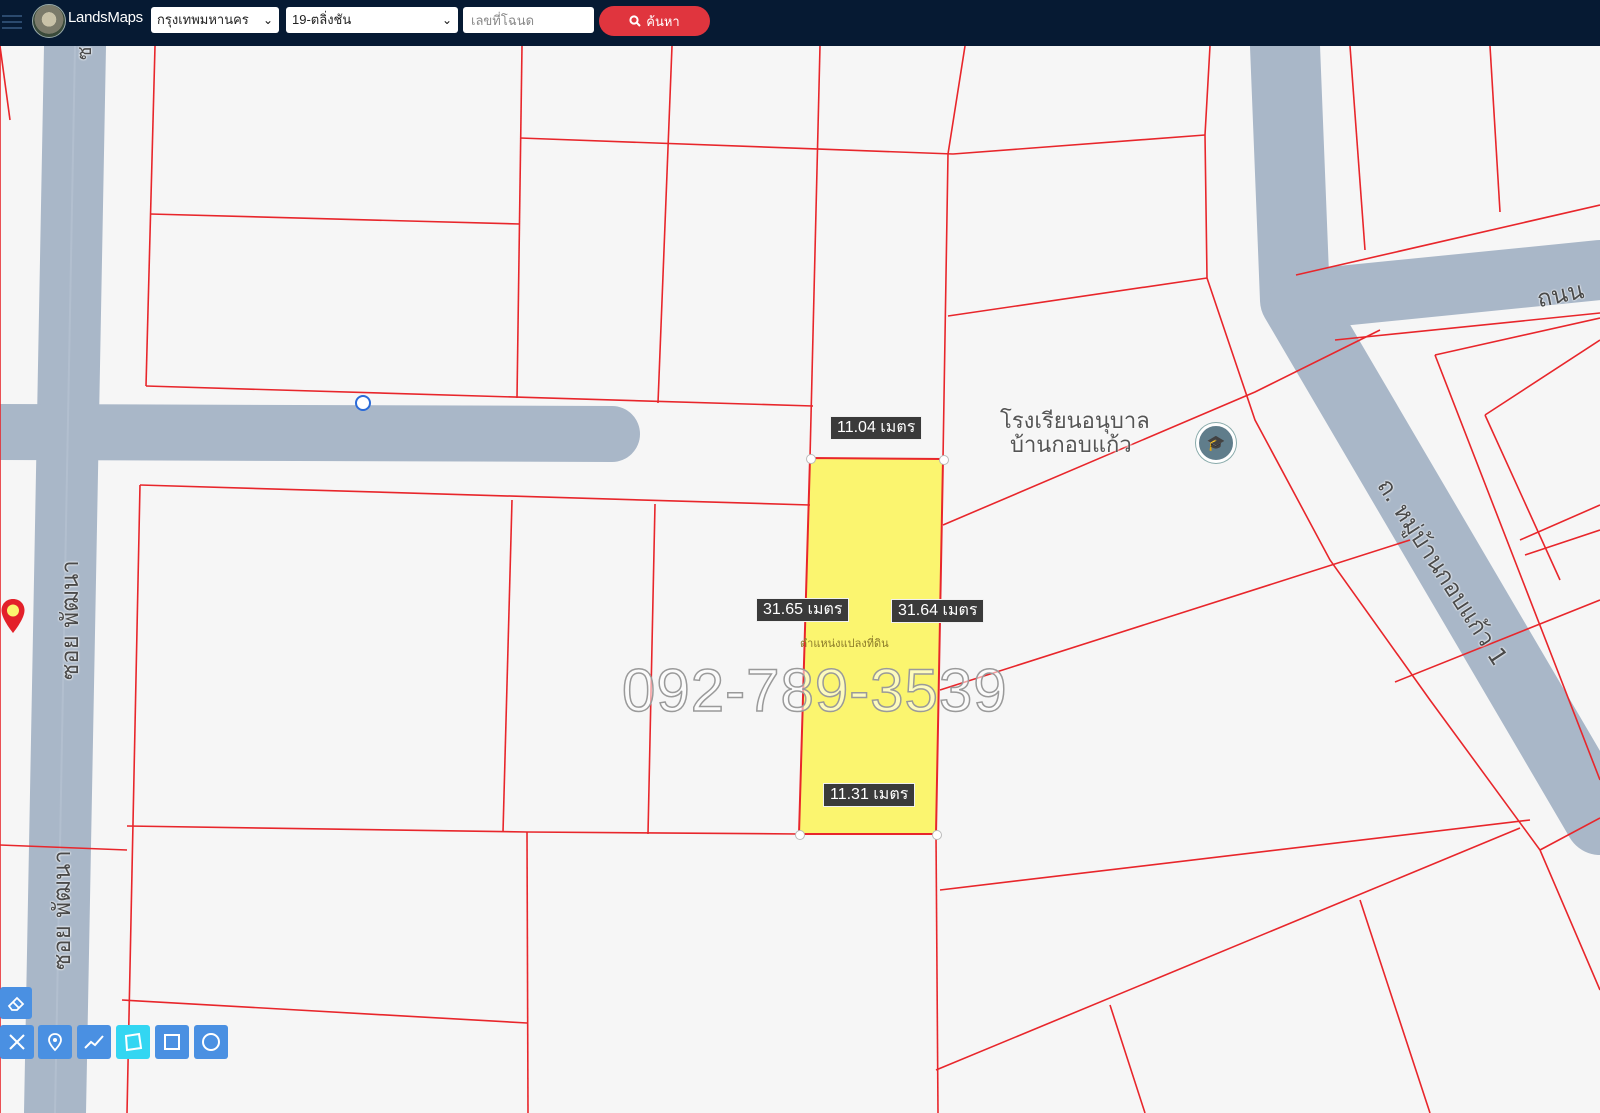  I want to click on deed-number-input, so click(528, 20).